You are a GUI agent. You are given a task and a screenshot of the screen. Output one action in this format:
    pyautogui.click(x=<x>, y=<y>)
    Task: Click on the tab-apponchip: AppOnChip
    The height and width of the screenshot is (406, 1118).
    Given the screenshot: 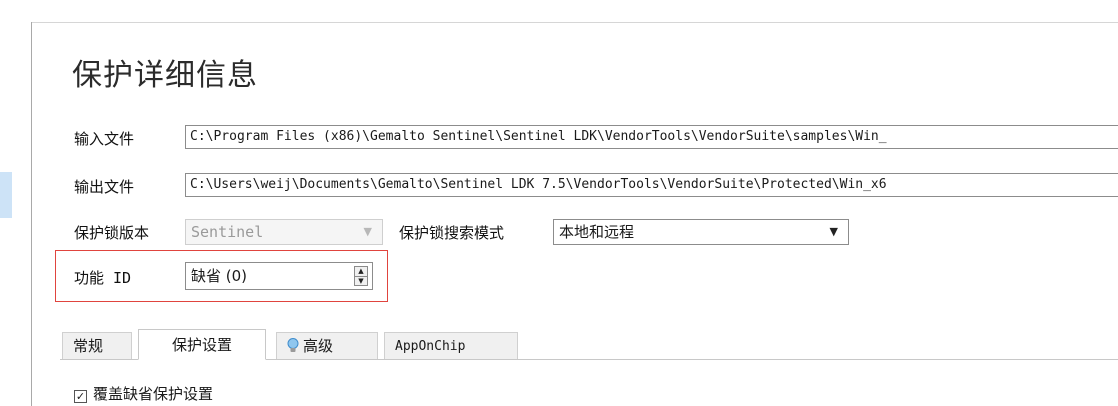 What is the action you would take?
    pyautogui.click(x=451, y=345)
    